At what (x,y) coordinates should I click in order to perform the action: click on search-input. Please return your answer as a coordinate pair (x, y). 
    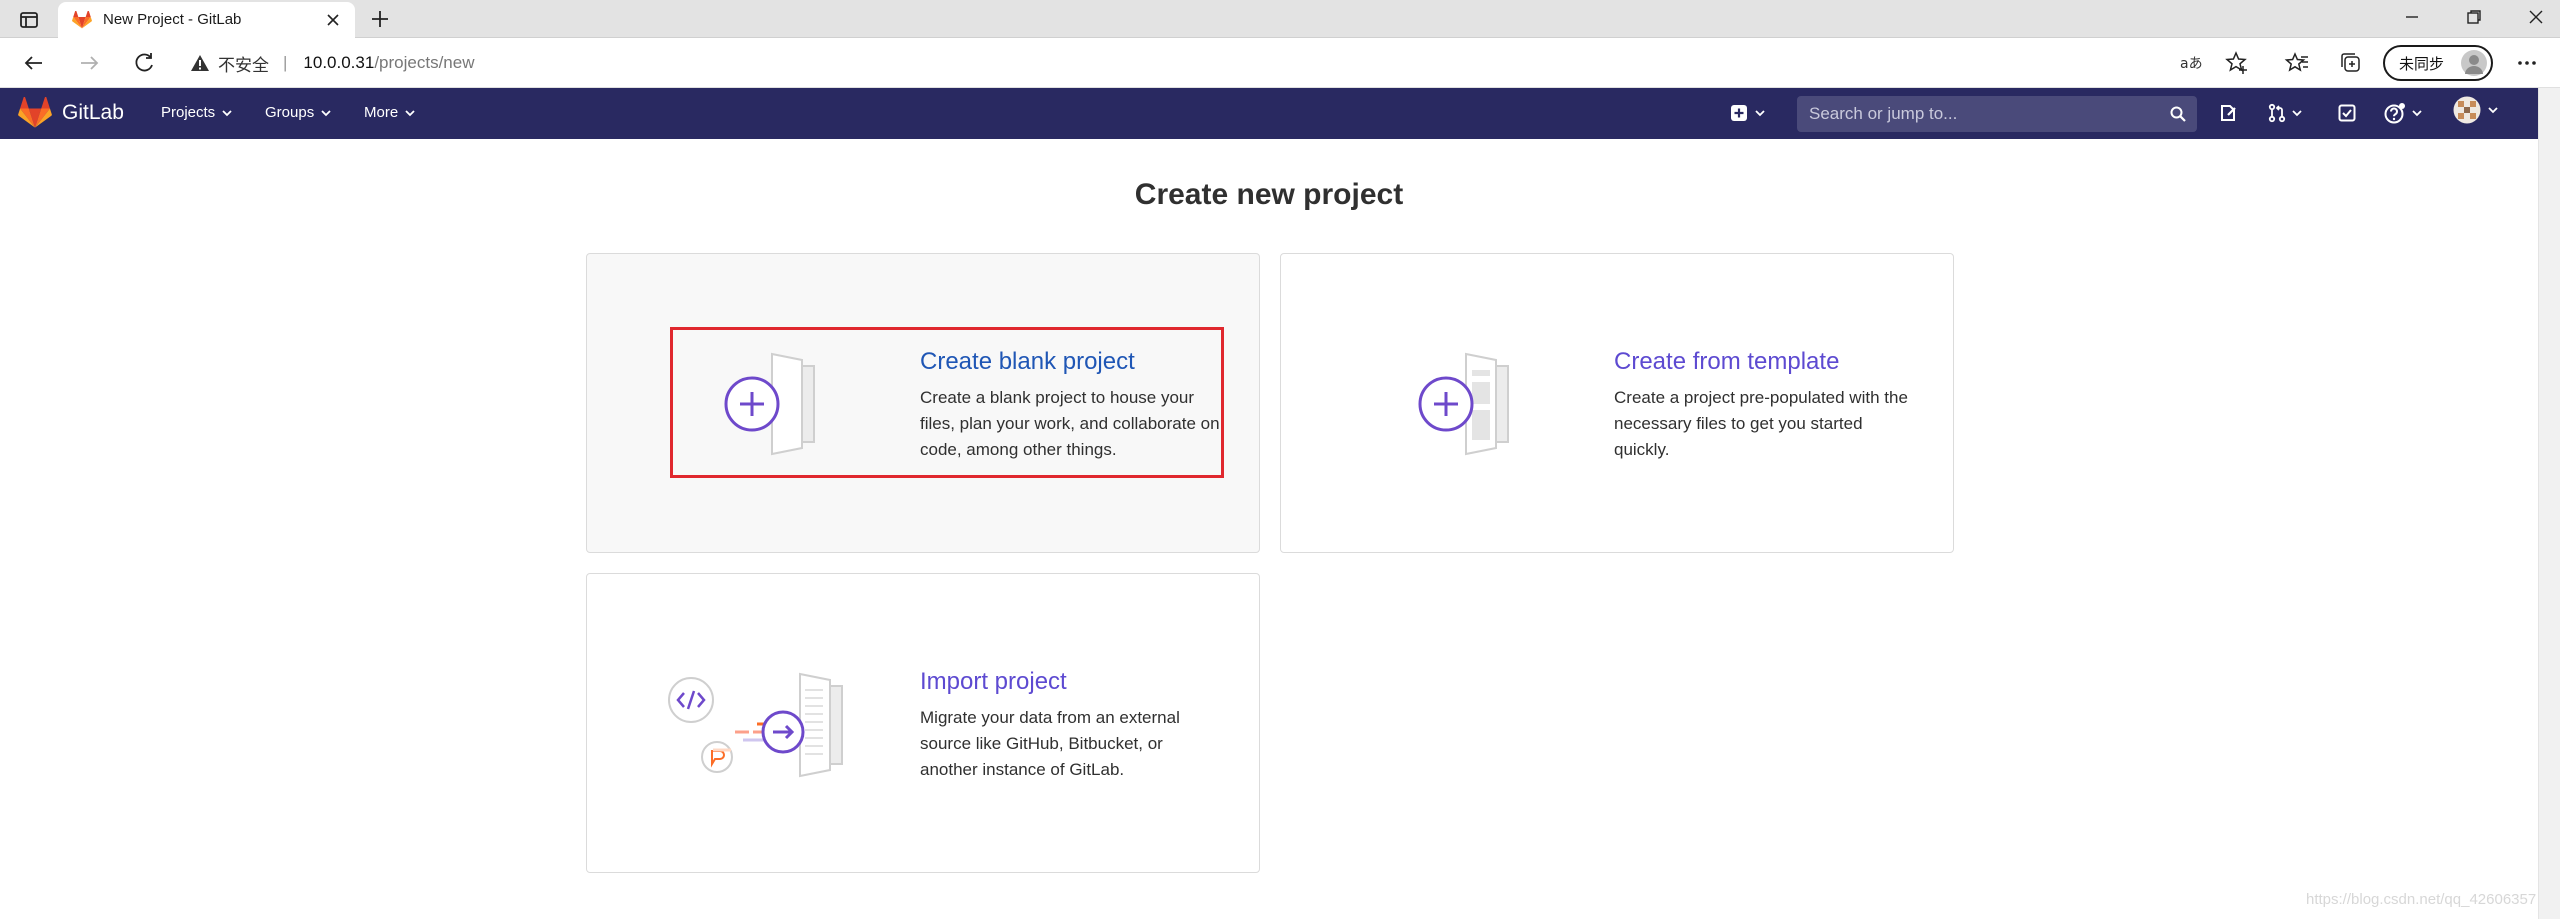
    Looking at the image, I should click on (1997, 114).